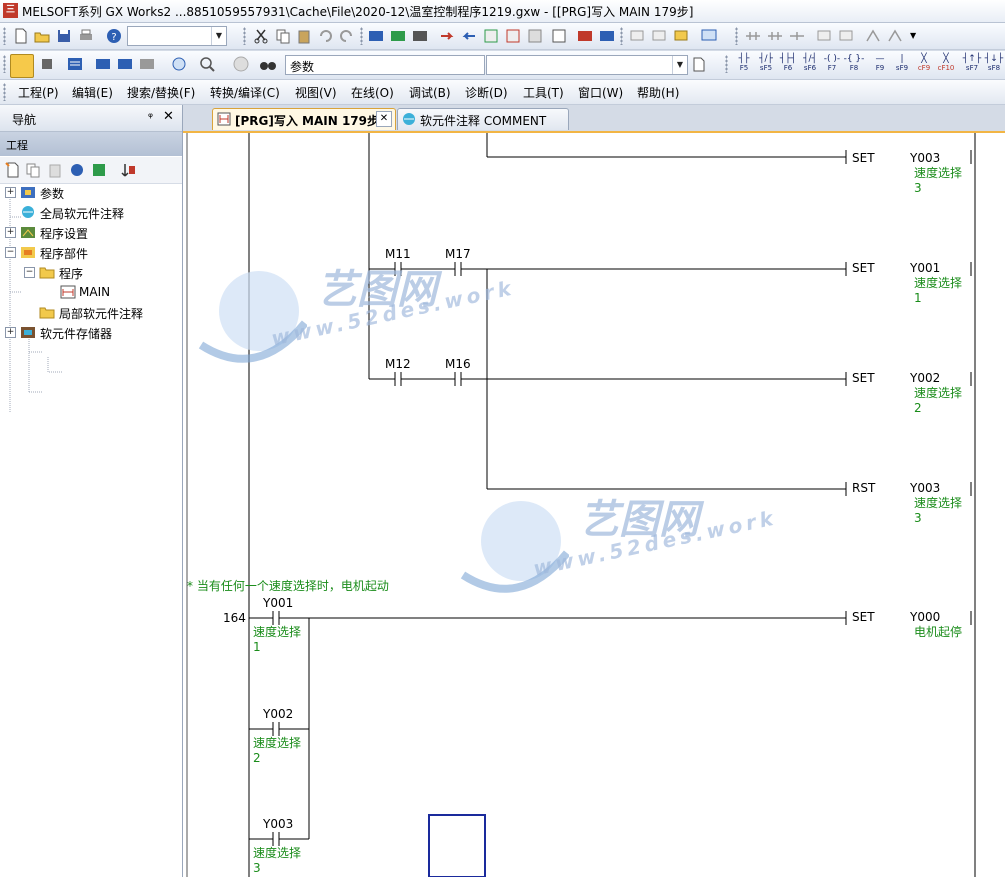  Describe the element at coordinates (13, 170) in the screenshot. I see `new-data-icon` at that location.